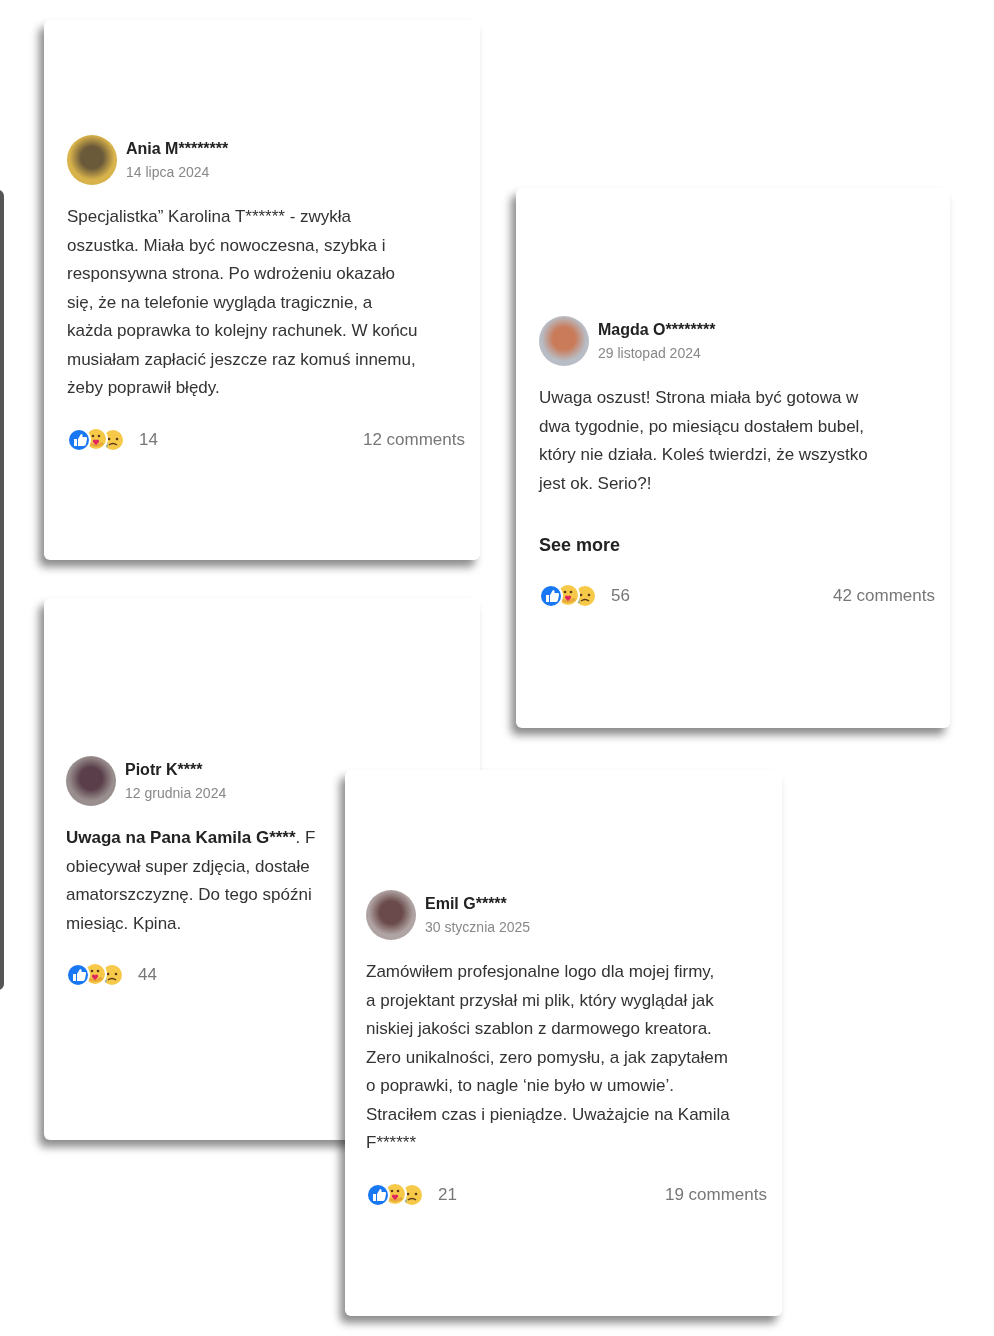  What do you see at coordinates (191, 881) in the screenshot?
I see `review-text: Uwaga na Pana Kamila G****. F obiecywał super zdjęcia, dostałe amatorszczyznę. Do tego spóźni miesiąc. Kpina.` at bounding box center [191, 881].